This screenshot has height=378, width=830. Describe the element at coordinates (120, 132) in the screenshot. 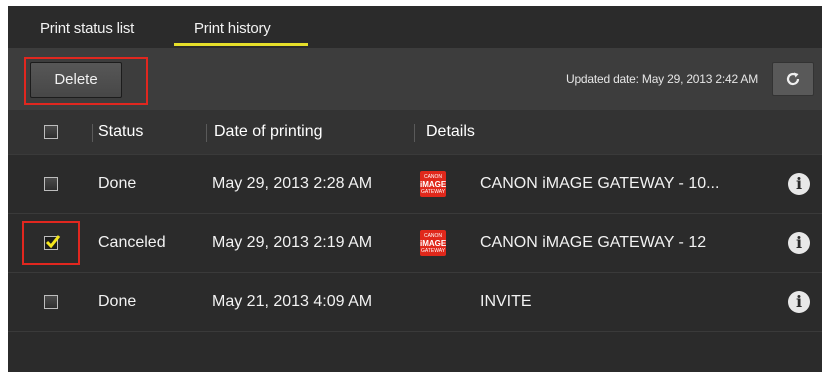

I see `column-header-status: Status` at that location.